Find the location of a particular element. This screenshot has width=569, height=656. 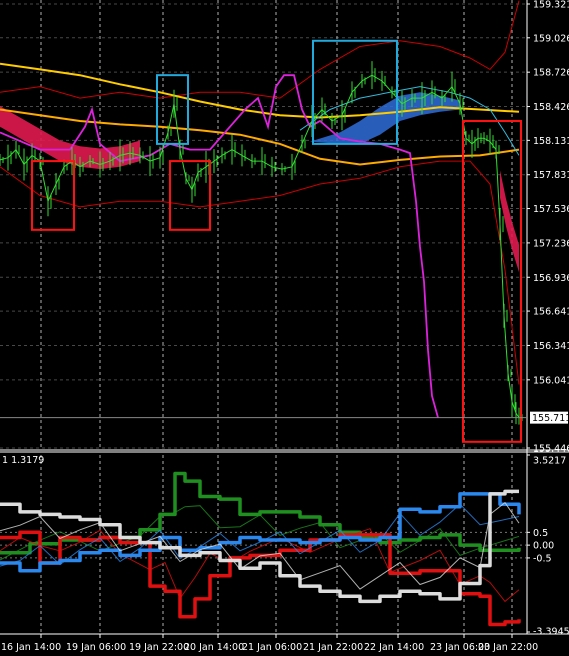

x-tick-label: 19 Jan 06:00 is located at coordinates (96, 647).